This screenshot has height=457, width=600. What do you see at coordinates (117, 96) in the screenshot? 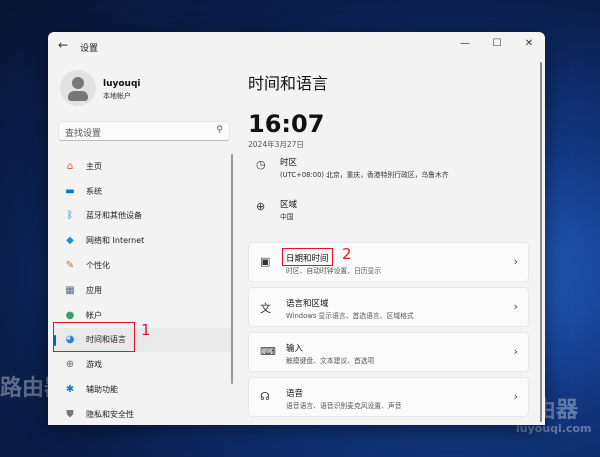
I see `account-type: 本地帐户` at bounding box center [117, 96].